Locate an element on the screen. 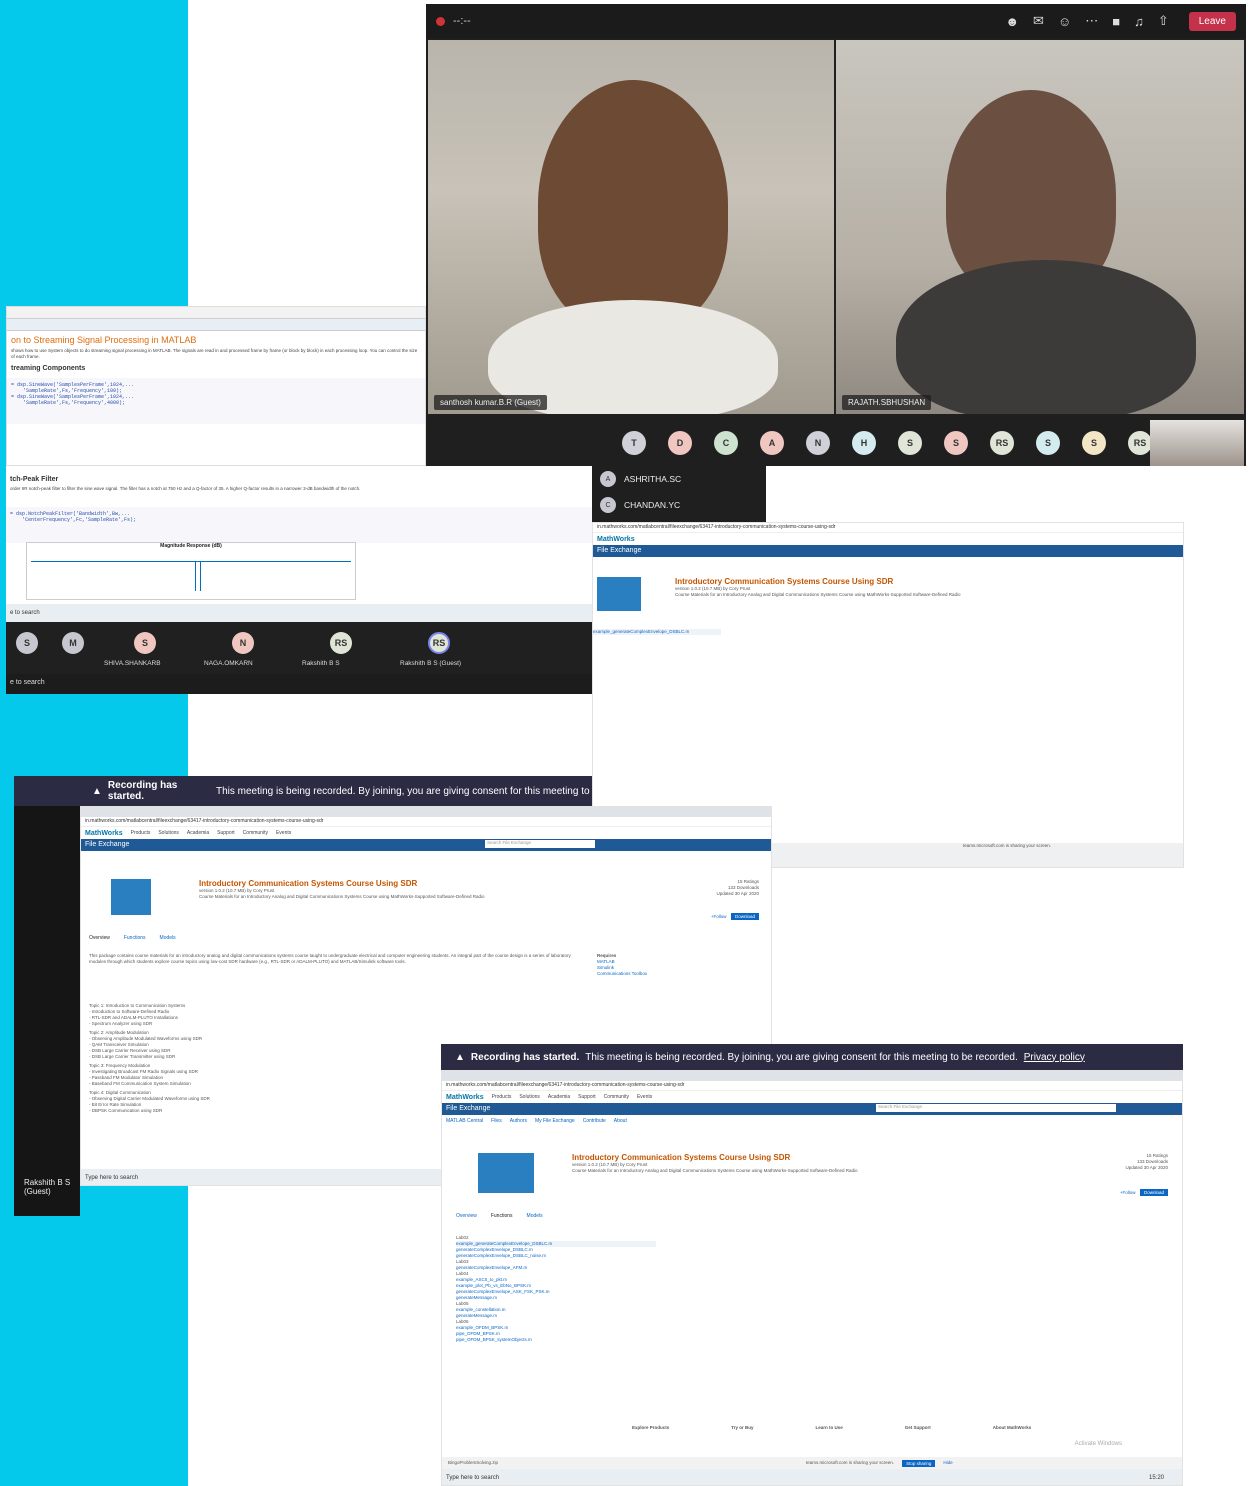 The height and width of the screenshot is (1486, 1251). requires-item: Communications Toolbox is located at coordinates (622, 974).